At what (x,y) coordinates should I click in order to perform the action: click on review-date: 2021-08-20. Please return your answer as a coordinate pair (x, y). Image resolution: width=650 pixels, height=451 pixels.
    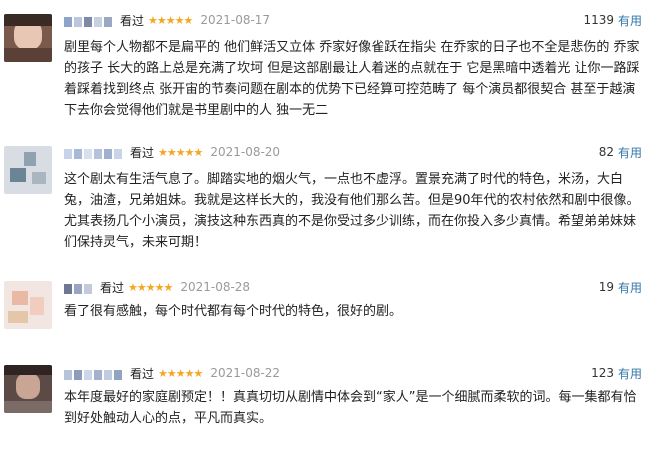
    Looking at the image, I should click on (245, 152).